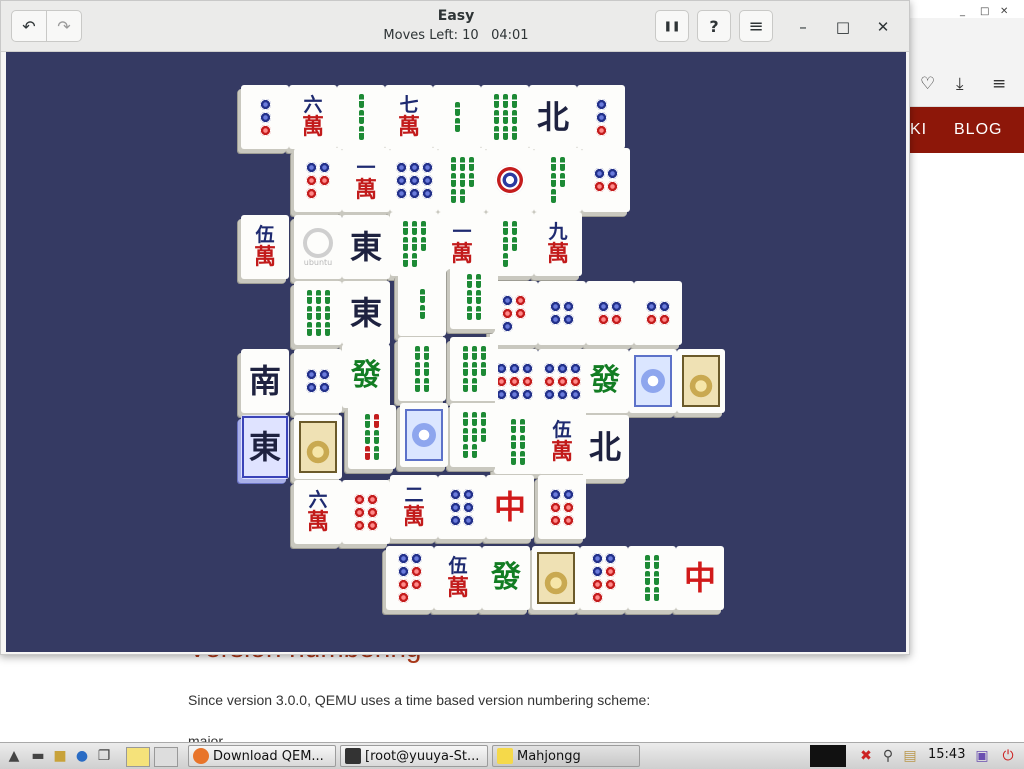  I want to click on file-manager-icon: ■, so click(60, 756).